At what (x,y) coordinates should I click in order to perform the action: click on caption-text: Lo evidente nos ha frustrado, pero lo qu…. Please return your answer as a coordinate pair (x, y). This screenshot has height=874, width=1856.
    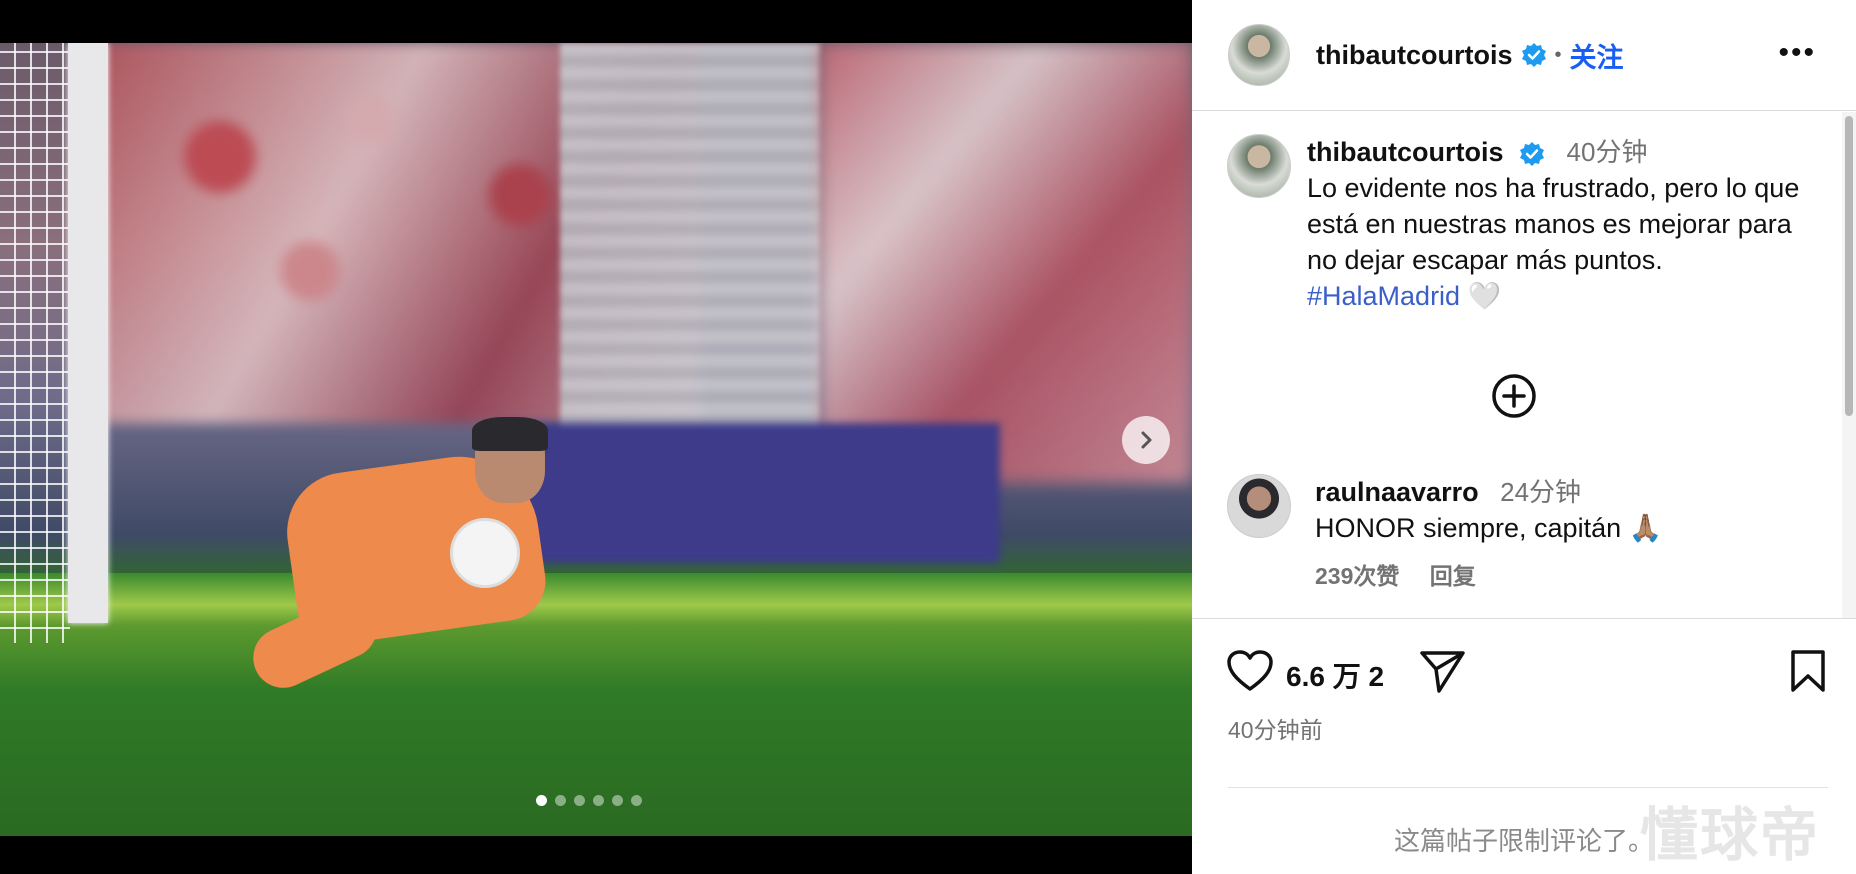
    Looking at the image, I should click on (1553, 224).